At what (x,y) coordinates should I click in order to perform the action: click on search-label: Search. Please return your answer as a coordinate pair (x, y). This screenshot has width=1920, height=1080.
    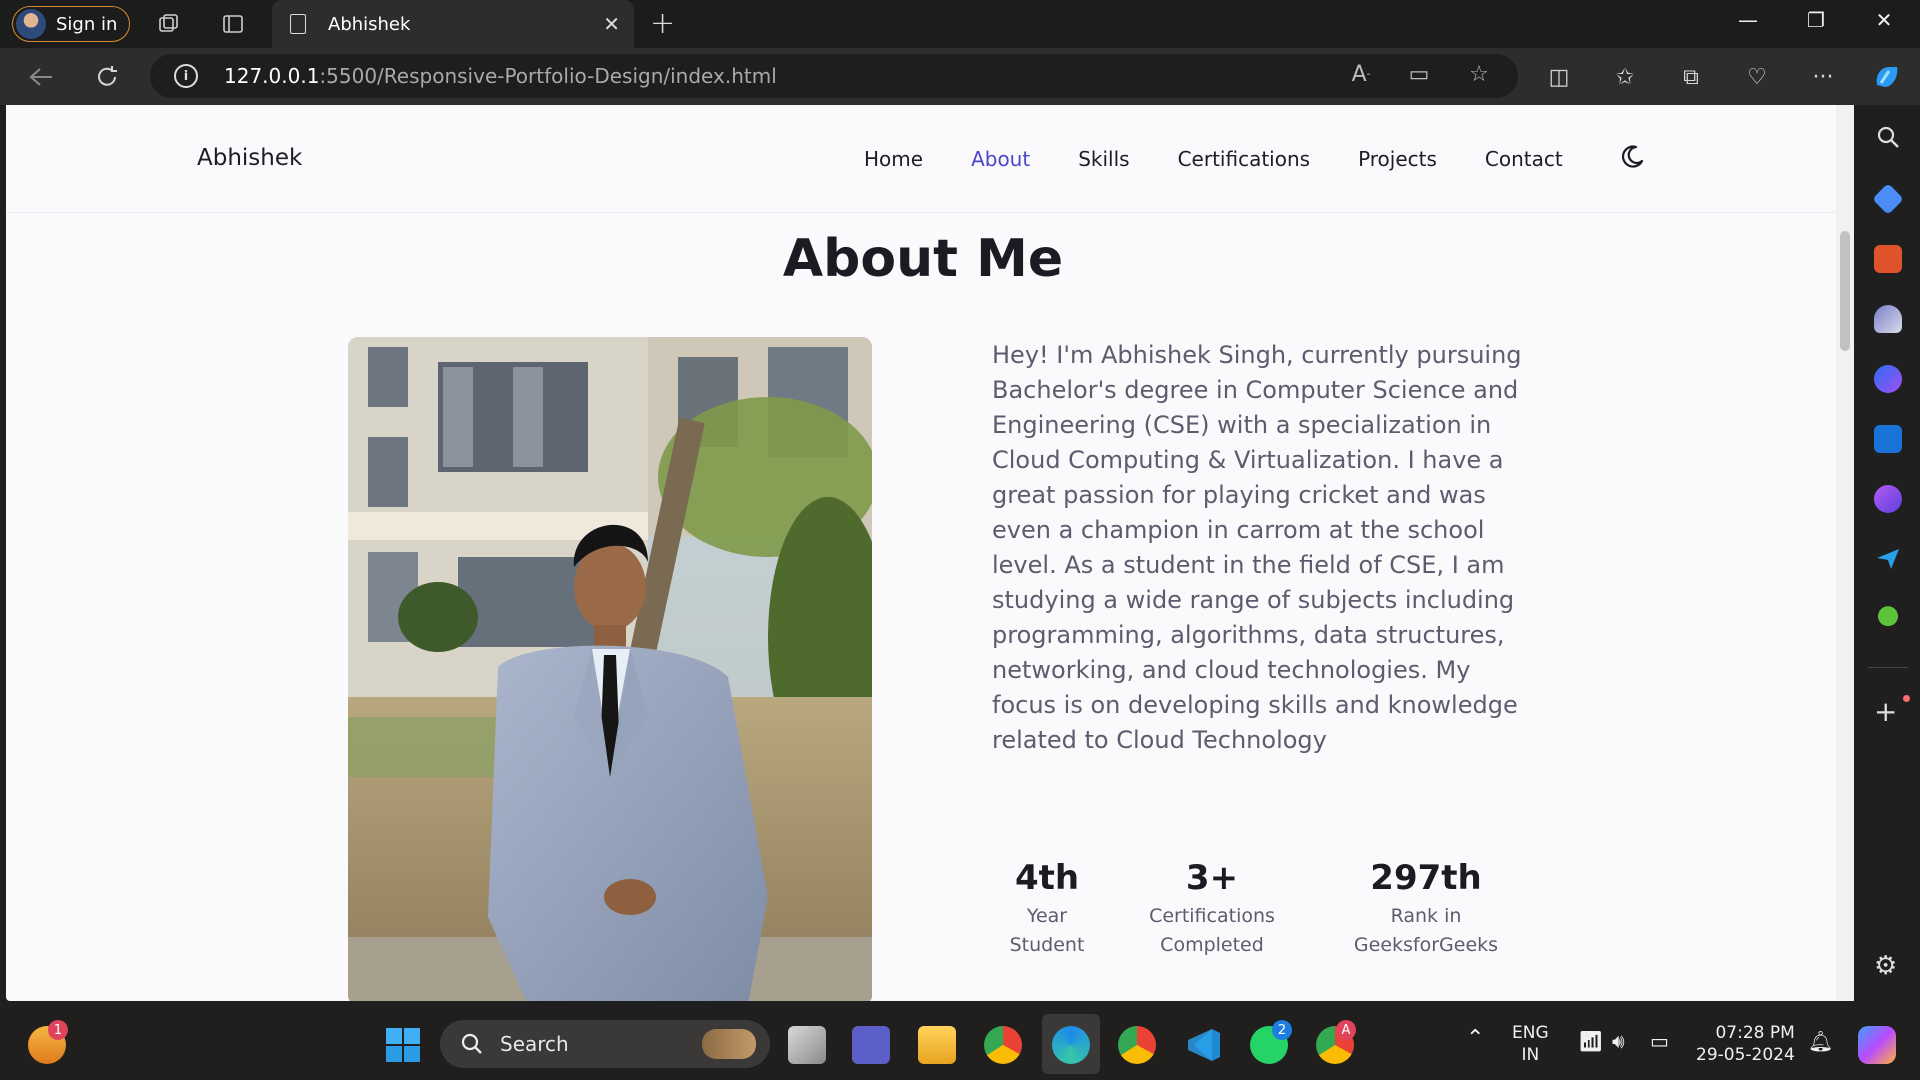
    Looking at the image, I should click on (534, 1044).